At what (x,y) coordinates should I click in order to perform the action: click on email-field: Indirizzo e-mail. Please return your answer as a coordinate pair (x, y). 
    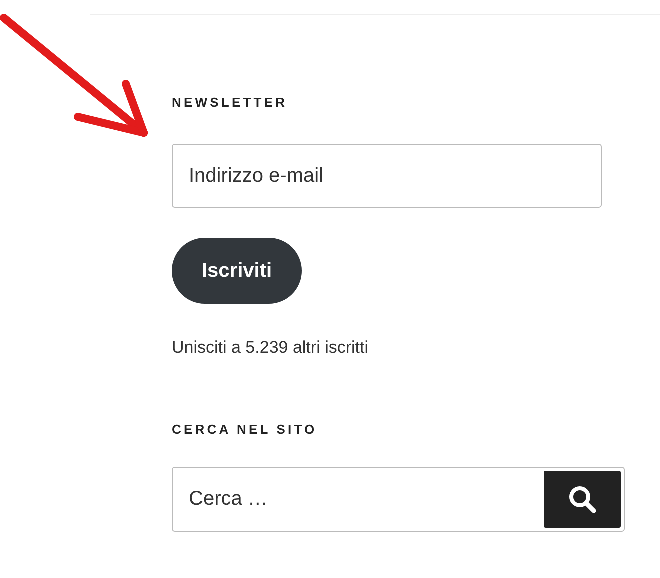
    Looking at the image, I should click on (387, 176).